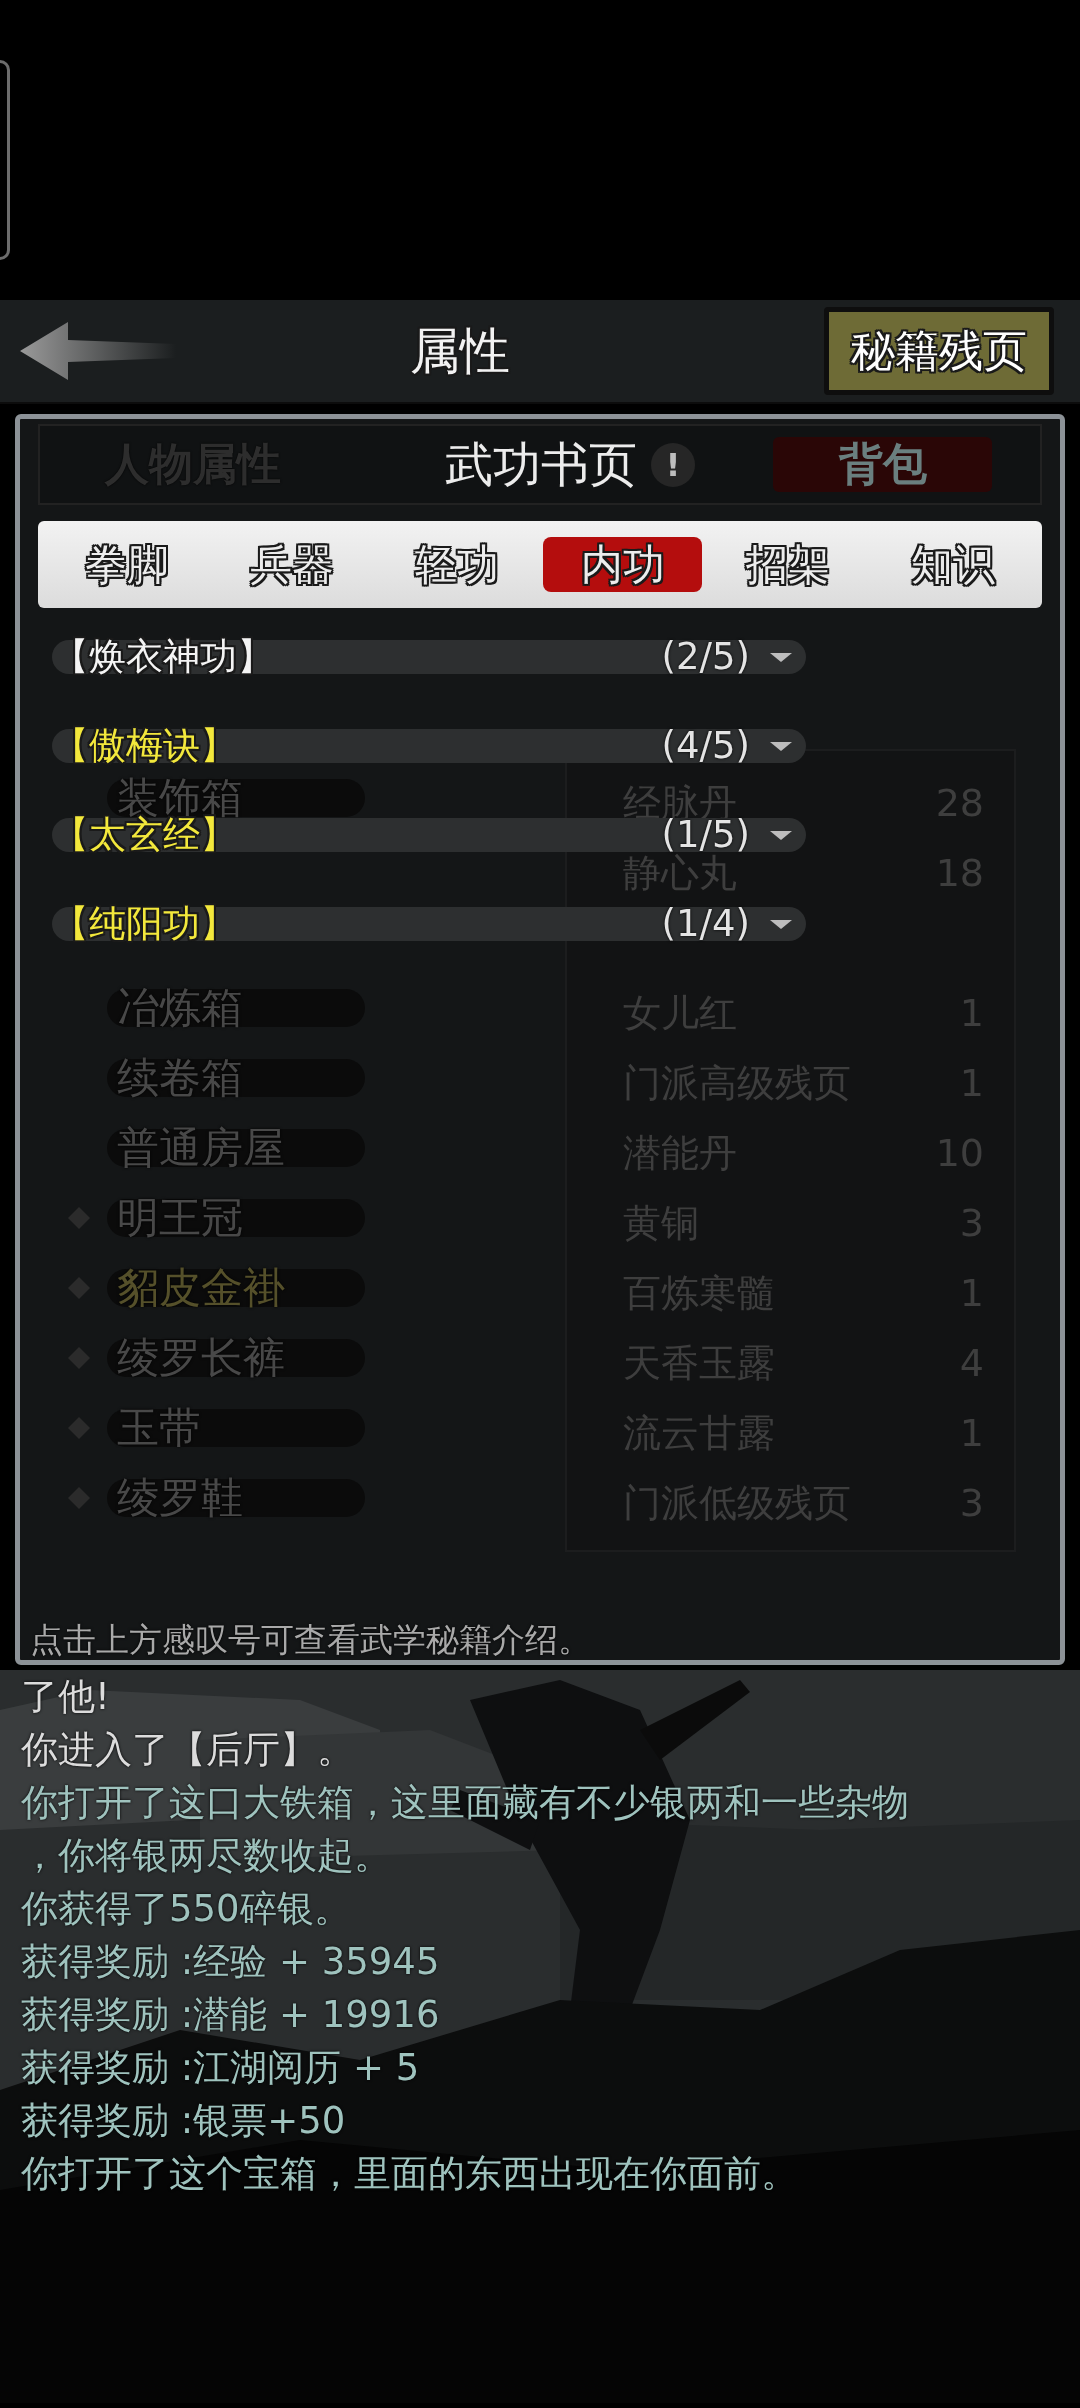 This screenshot has width=1080, height=2408. Describe the element at coordinates (460, 351) in the screenshot. I see `screen-title: 属性` at that location.